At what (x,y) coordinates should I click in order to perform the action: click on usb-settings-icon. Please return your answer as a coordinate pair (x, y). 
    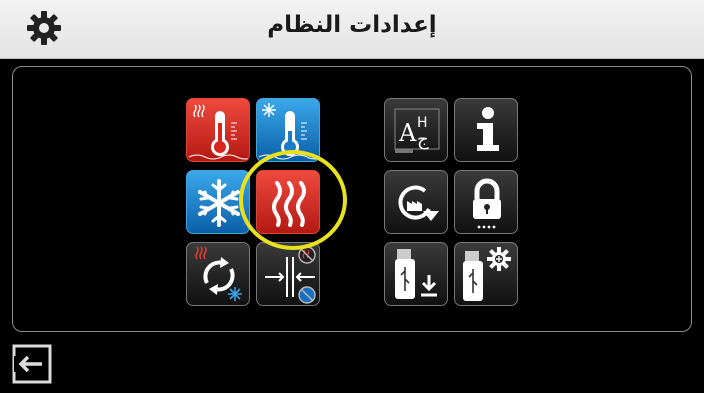
    Looking at the image, I should click on (487, 274).